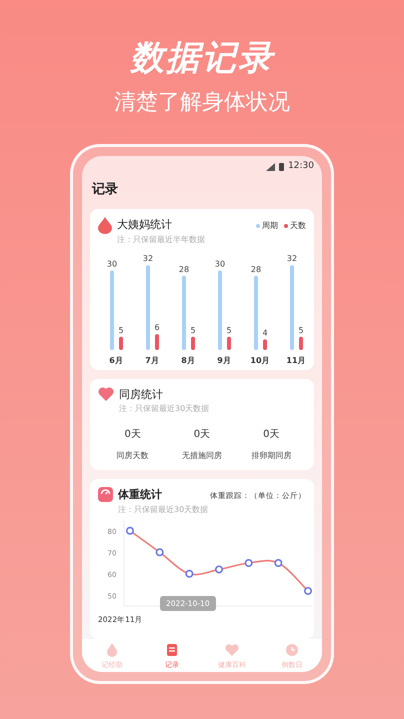 Image resolution: width=404 pixels, height=719 pixels. Describe the element at coordinates (202, 456) in the screenshot. I see `stat-label: 无措施同房` at that location.